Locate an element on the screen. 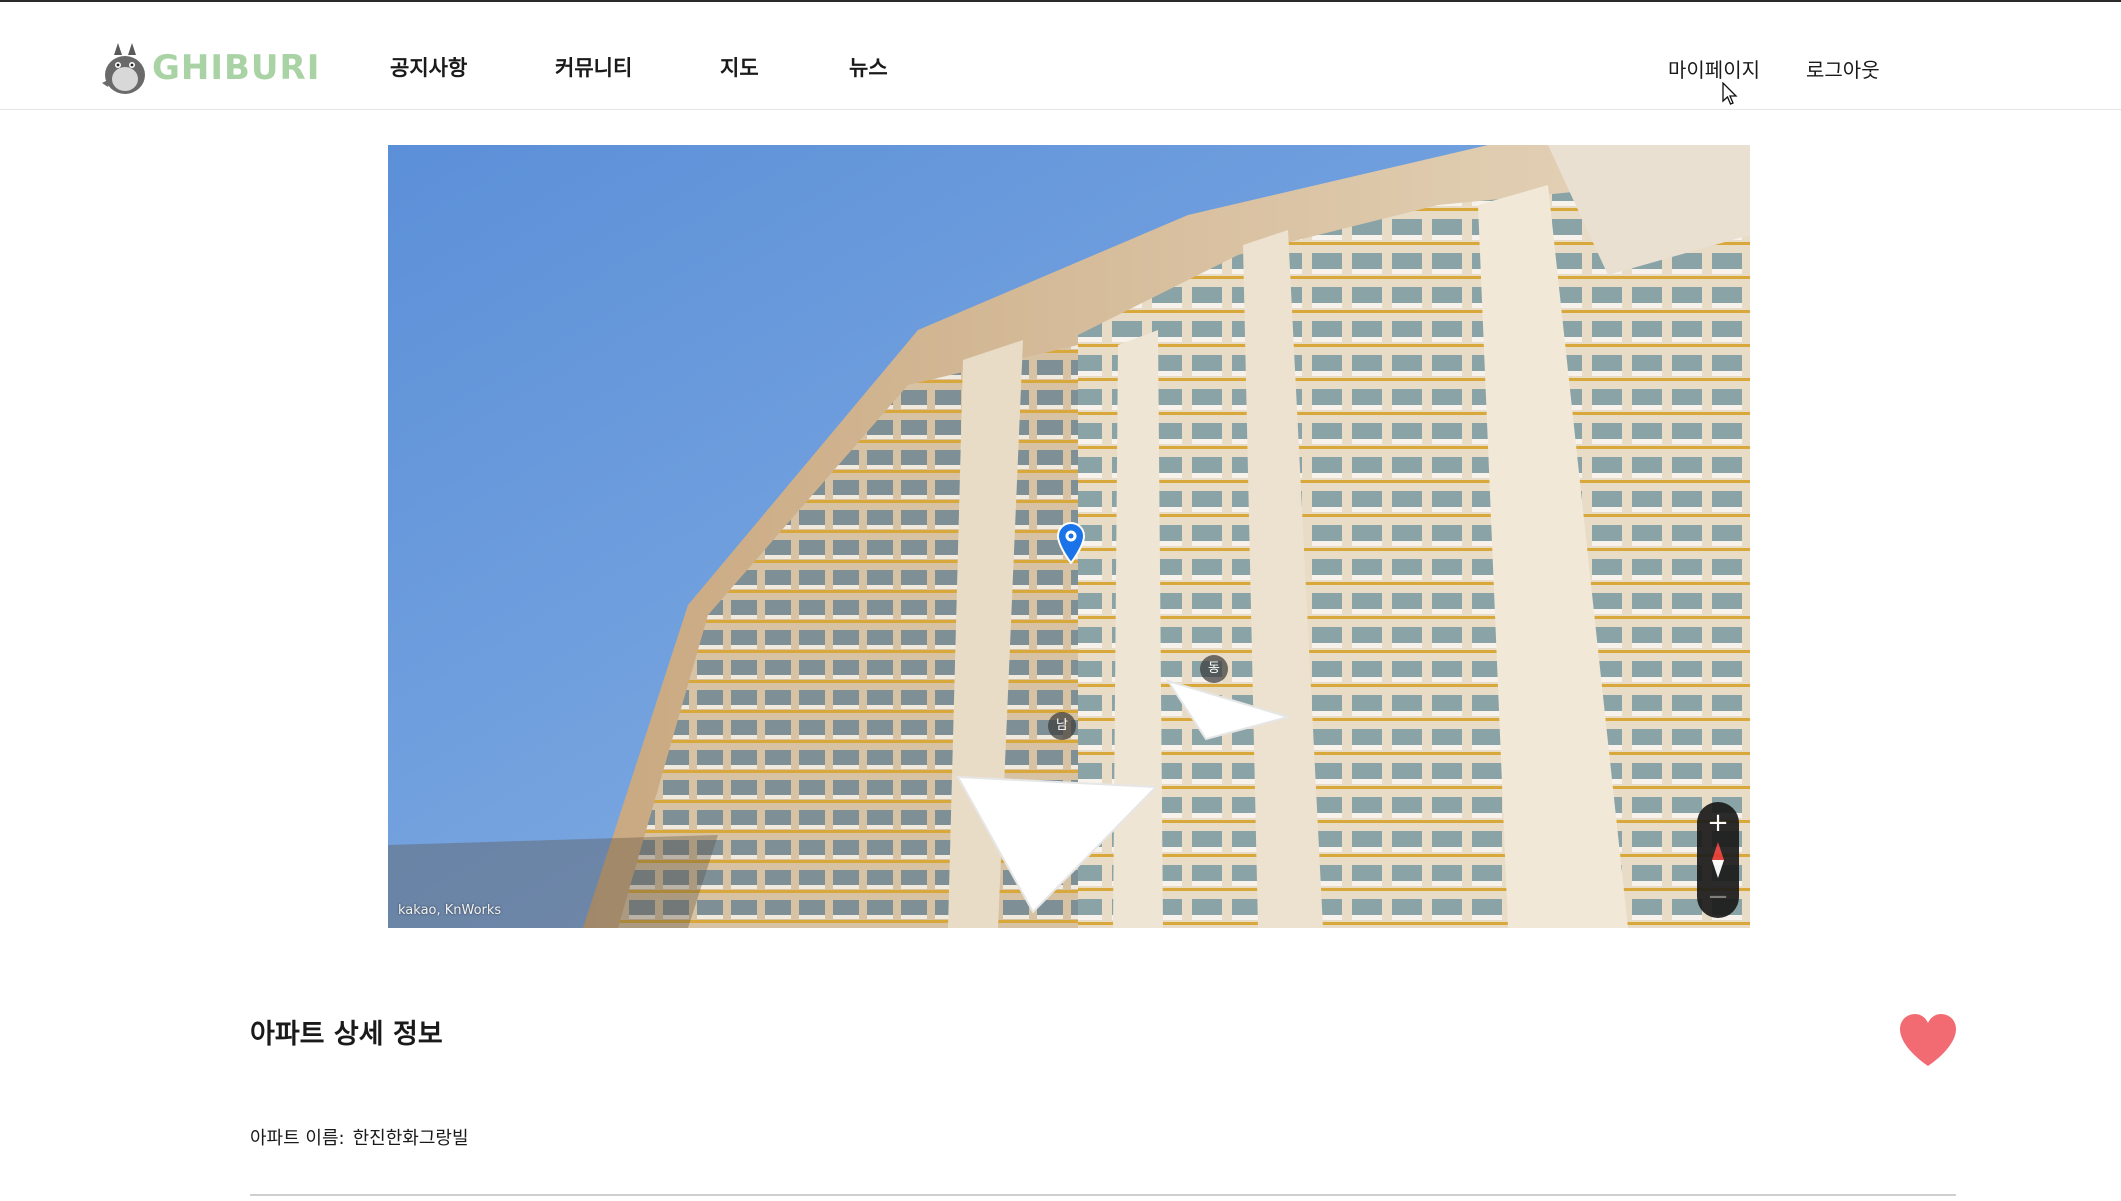 The width and height of the screenshot is (2121, 1201). apartment-name-value: 한진한화그랑빌 is located at coordinates (410, 1138).